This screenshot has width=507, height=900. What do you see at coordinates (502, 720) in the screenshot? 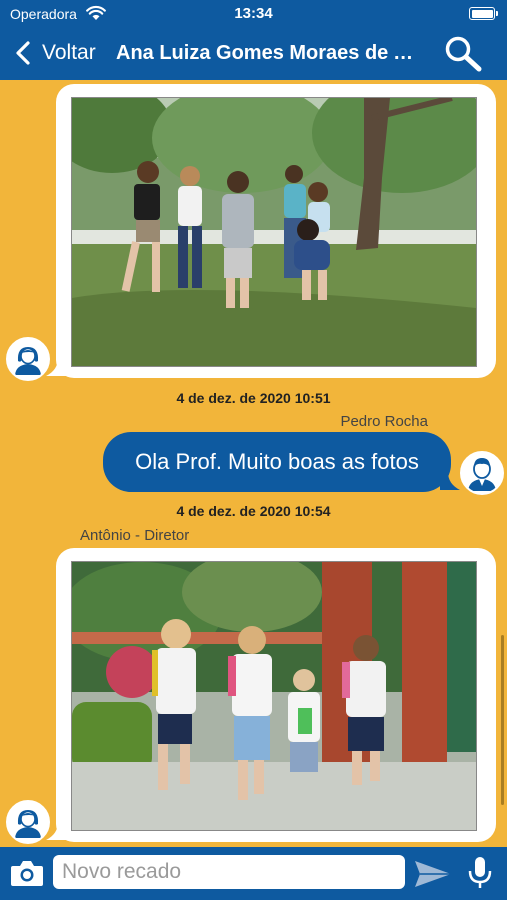
I see `scrollbar` at bounding box center [502, 720].